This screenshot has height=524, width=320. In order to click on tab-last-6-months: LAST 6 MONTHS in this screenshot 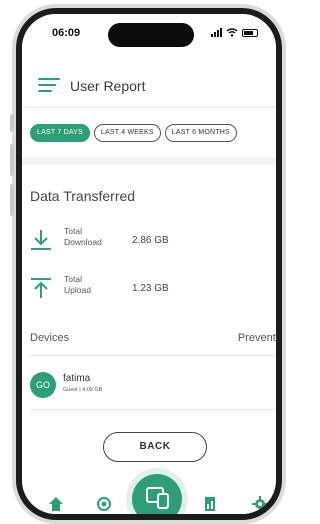, I will do `click(200, 133)`.